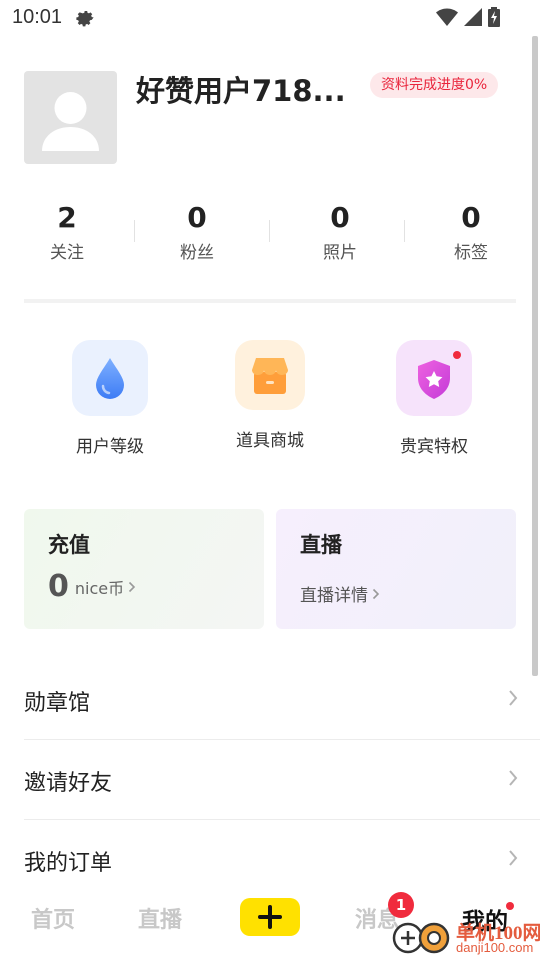  What do you see at coordinates (434, 378) in the screenshot?
I see `vip-shield-icon` at bounding box center [434, 378].